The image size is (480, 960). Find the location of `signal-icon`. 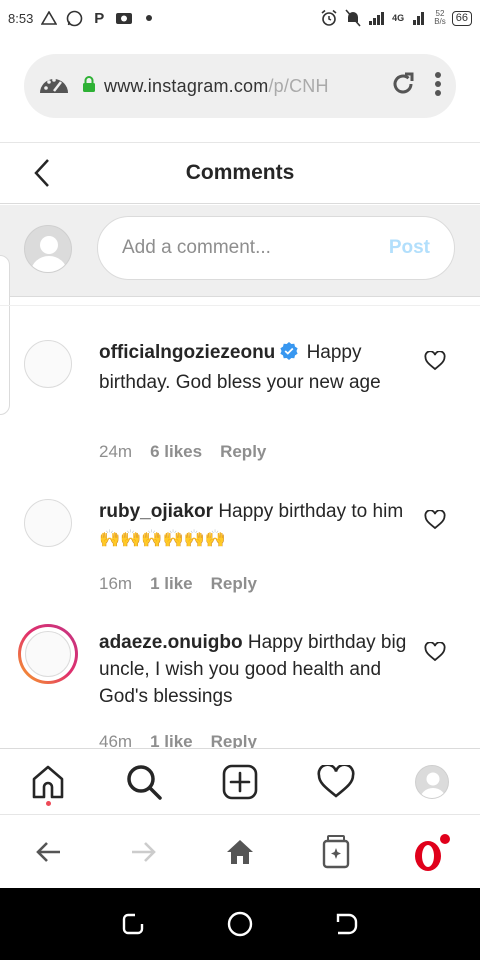

signal-icon is located at coordinates (377, 18).